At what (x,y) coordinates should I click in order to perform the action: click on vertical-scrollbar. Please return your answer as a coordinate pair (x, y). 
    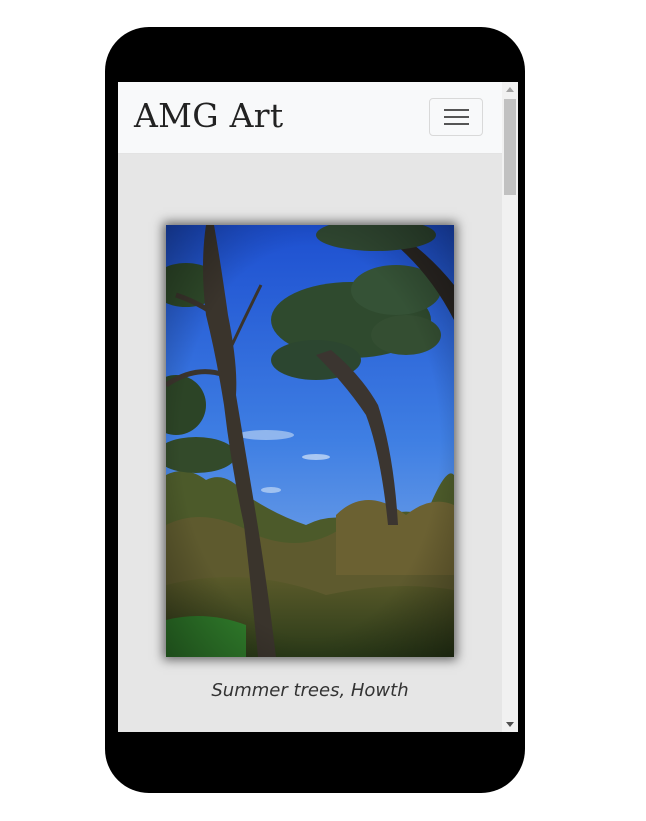
    Looking at the image, I should click on (510, 407).